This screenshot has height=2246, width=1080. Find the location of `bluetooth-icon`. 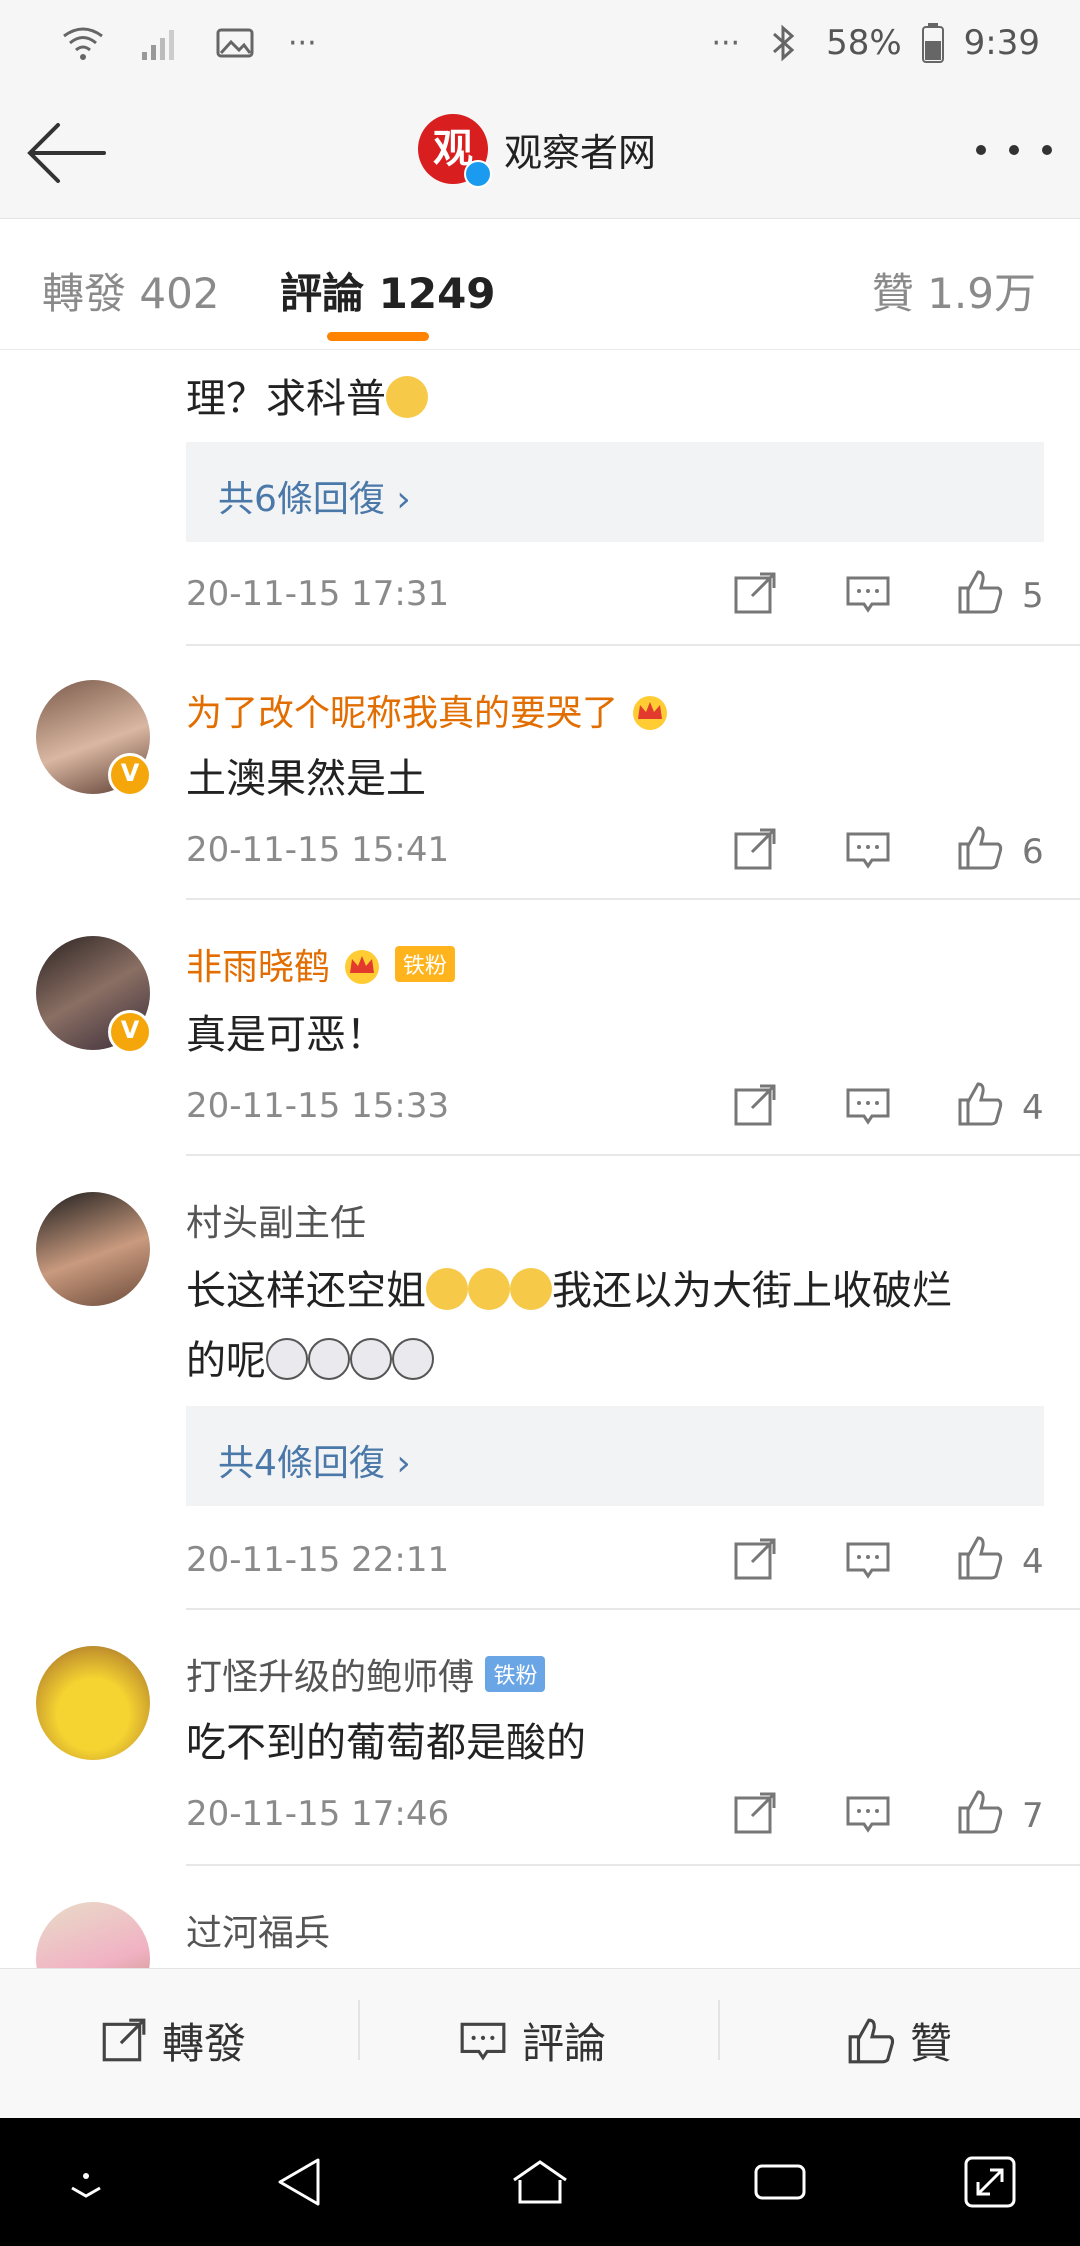

bluetooth-icon is located at coordinates (784, 43).